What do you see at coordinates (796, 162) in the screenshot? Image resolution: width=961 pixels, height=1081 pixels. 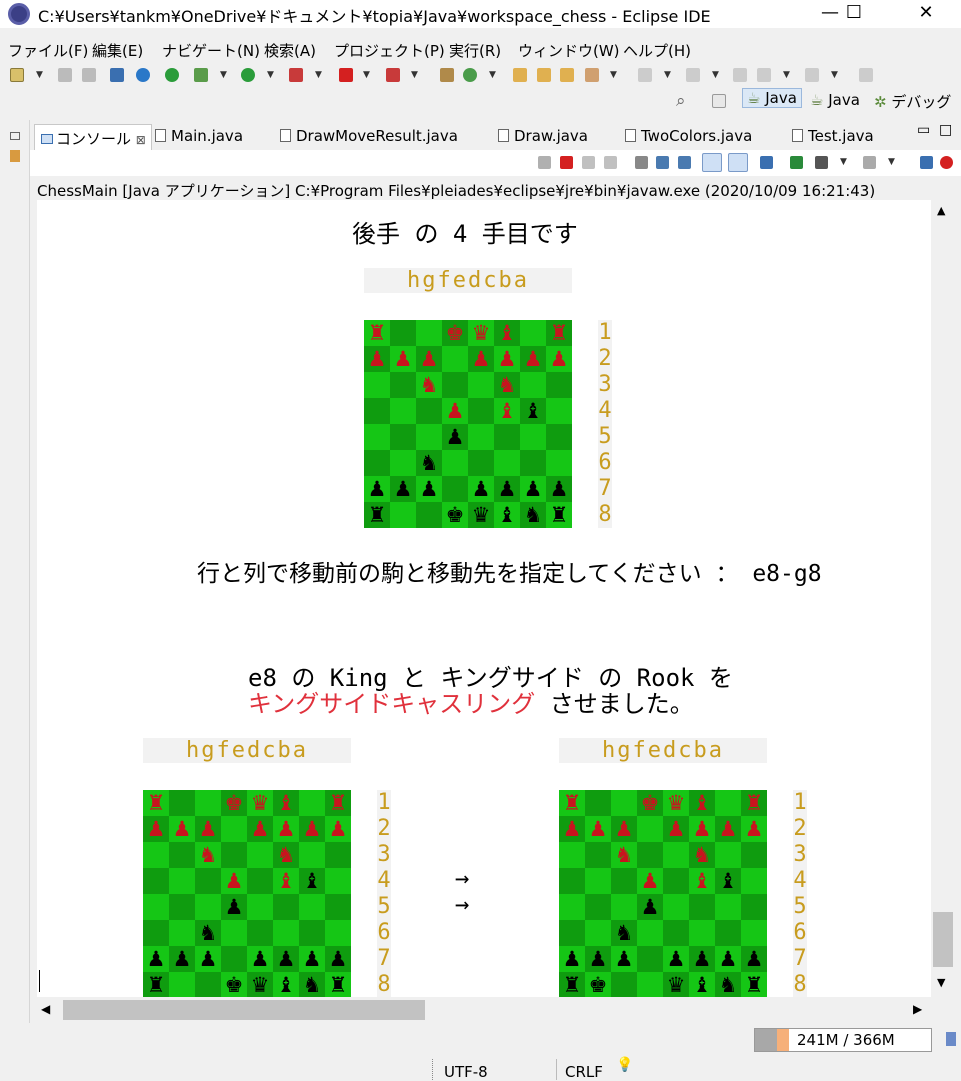 I see `display-console-icon` at bounding box center [796, 162].